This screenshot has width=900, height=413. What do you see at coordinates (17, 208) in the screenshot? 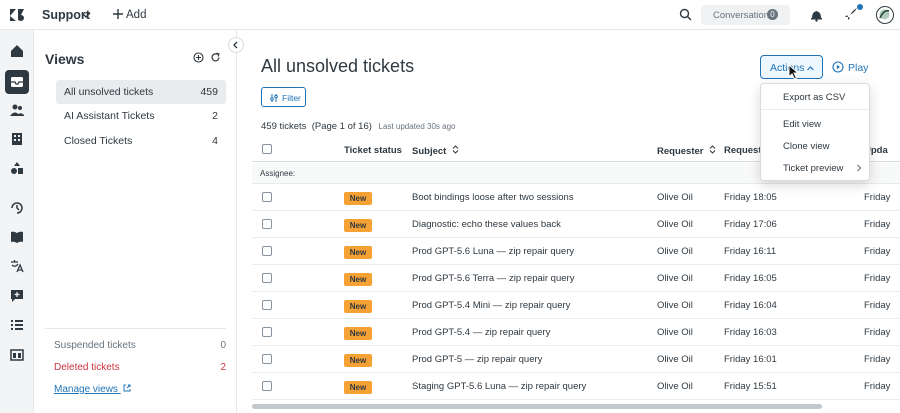
I see `reporting-icon` at bounding box center [17, 208].